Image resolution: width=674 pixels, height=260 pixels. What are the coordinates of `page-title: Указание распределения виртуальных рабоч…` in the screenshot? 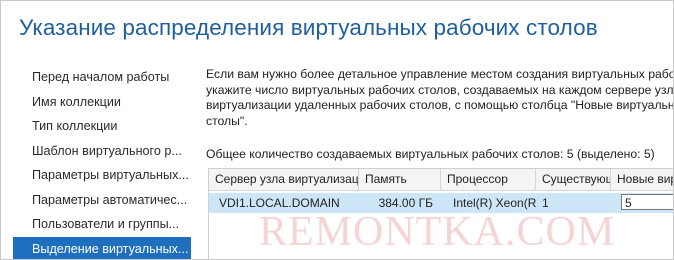 It's located at (308, 27).